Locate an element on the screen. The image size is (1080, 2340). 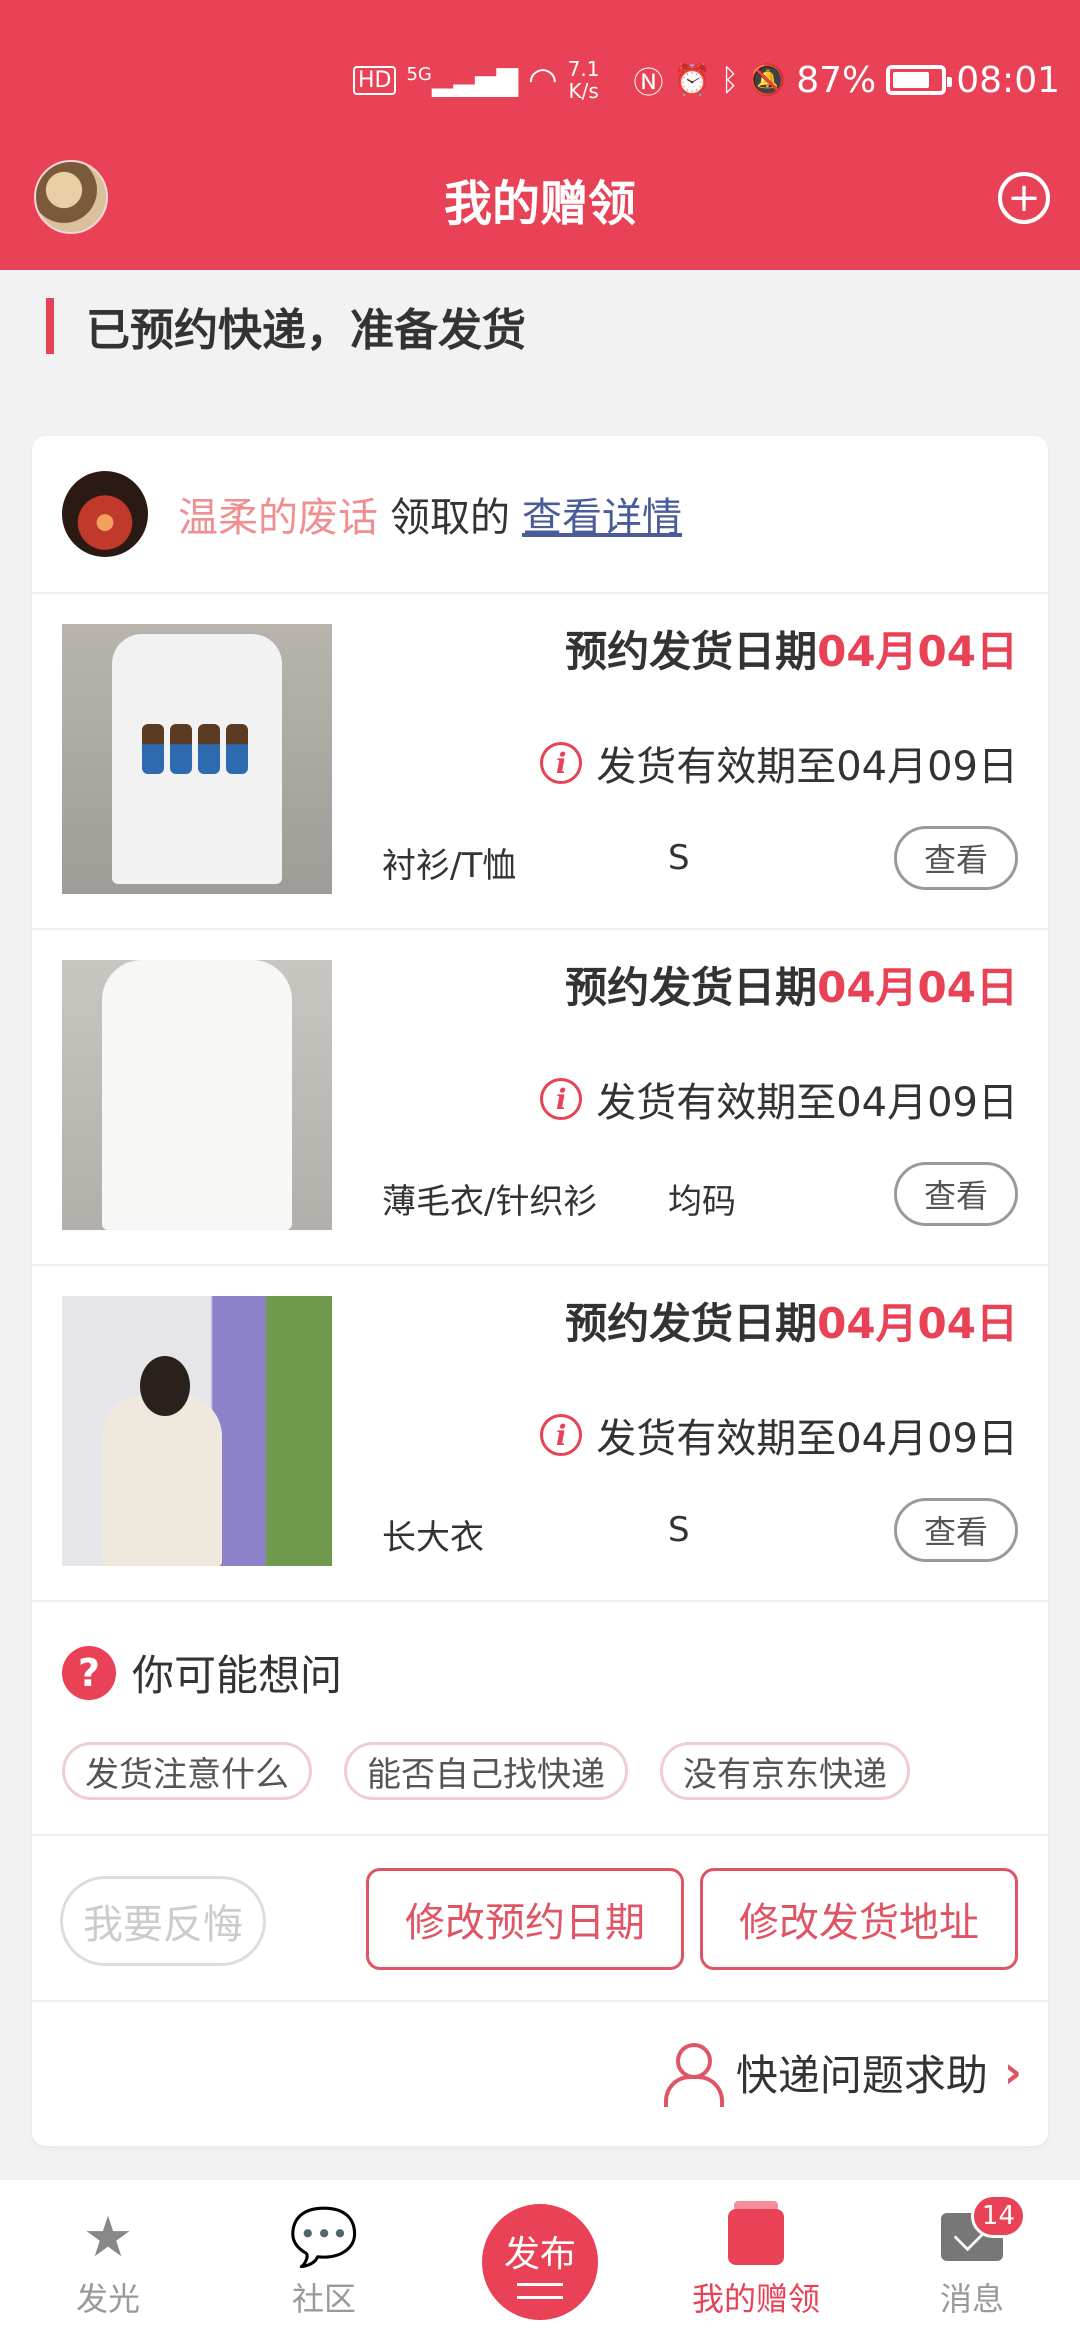
nav-label: 我的赠领 is located at coordinates (755, 2299).